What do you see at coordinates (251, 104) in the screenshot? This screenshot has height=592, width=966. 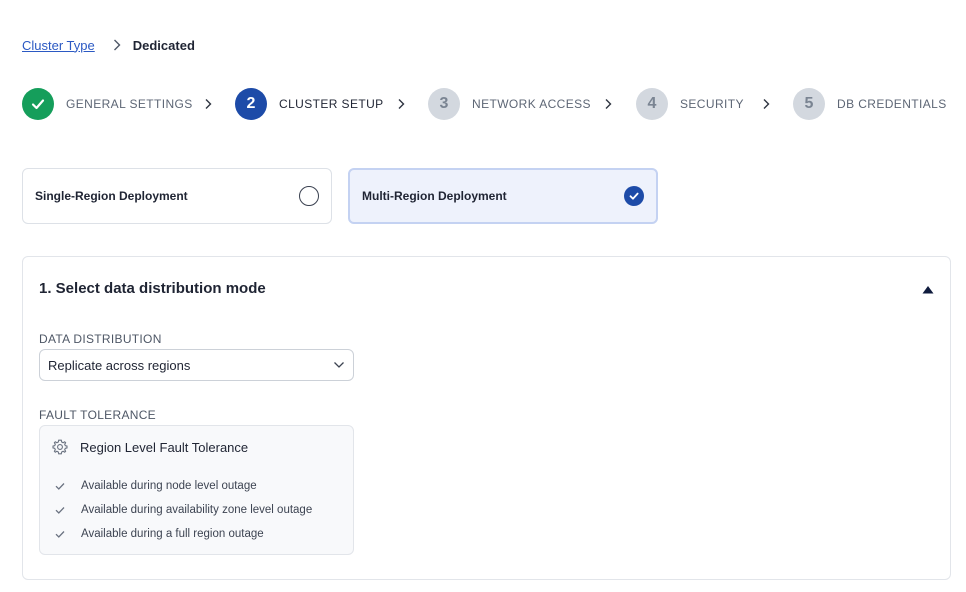 I see `step-number: 2` at bounding box center [251, 104].